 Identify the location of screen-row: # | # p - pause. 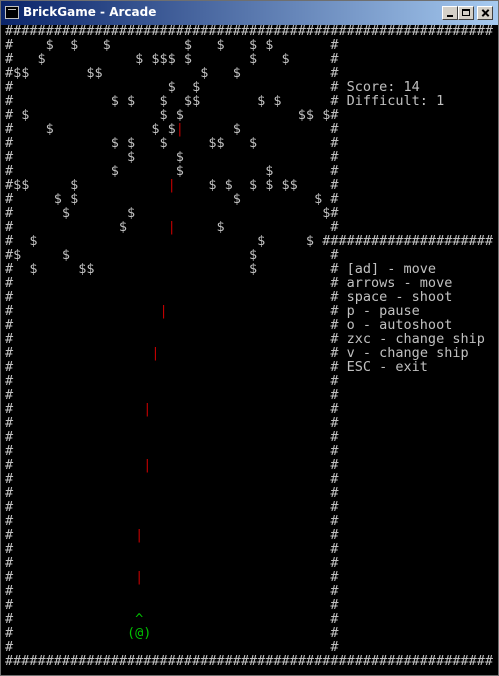
(249, 311).